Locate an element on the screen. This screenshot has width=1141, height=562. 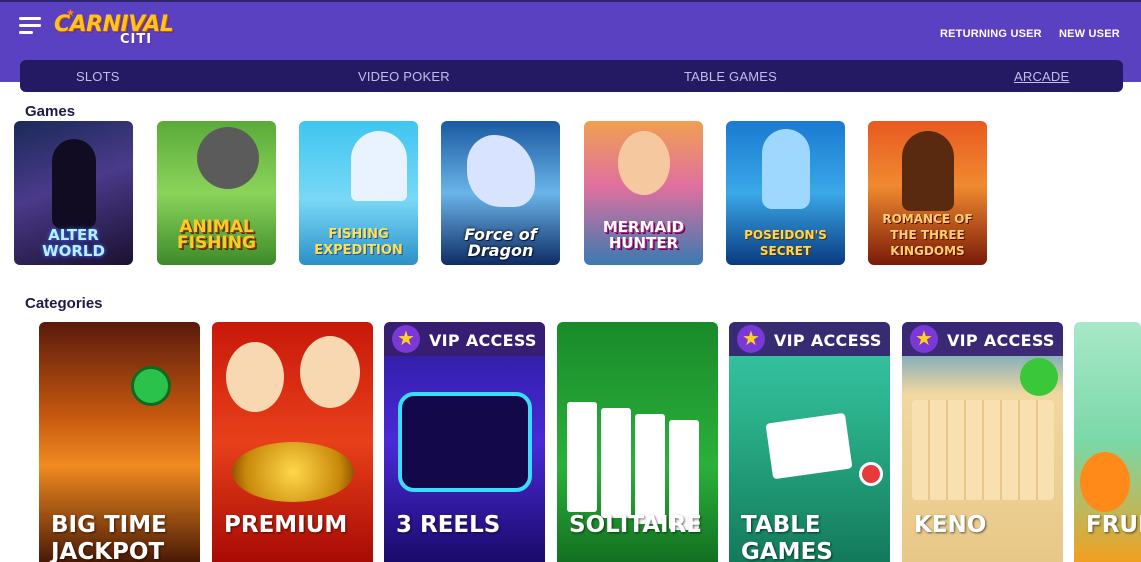
category-tile-premium: PREMIUM is located at coordinates (292, 442).